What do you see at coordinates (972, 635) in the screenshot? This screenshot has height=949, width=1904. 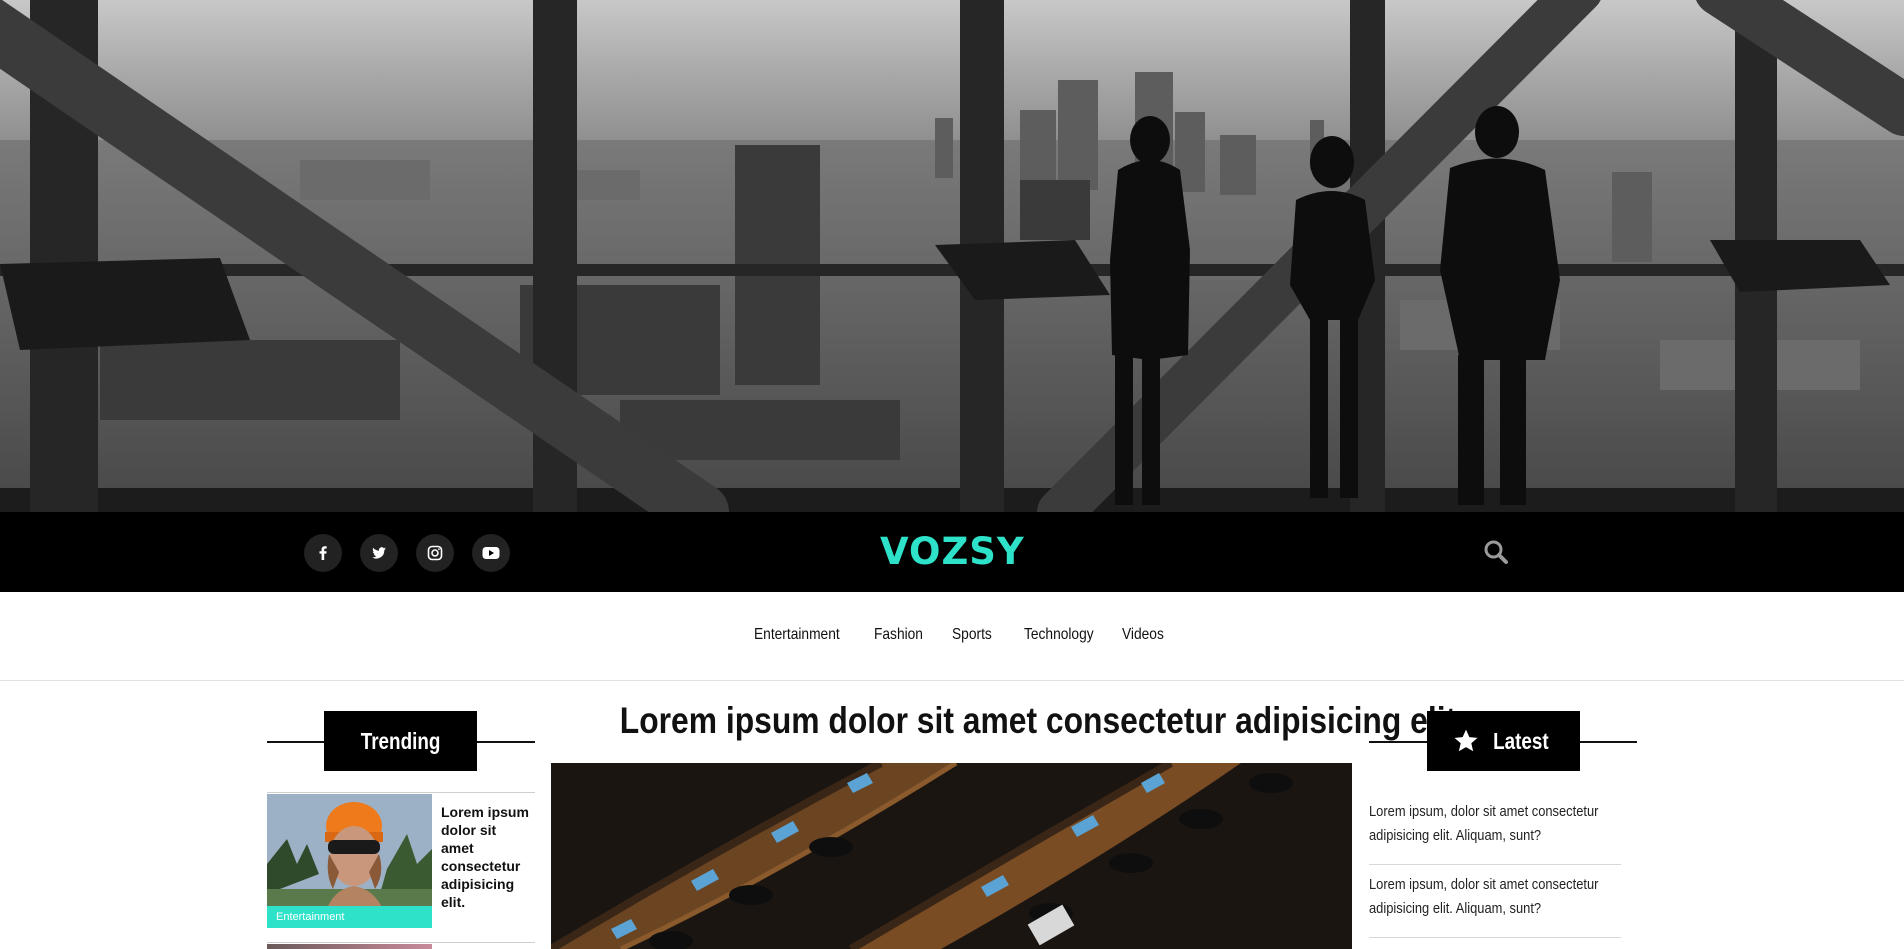 I see `nav-item-sports: Sports` at bounding box center [972, 635].